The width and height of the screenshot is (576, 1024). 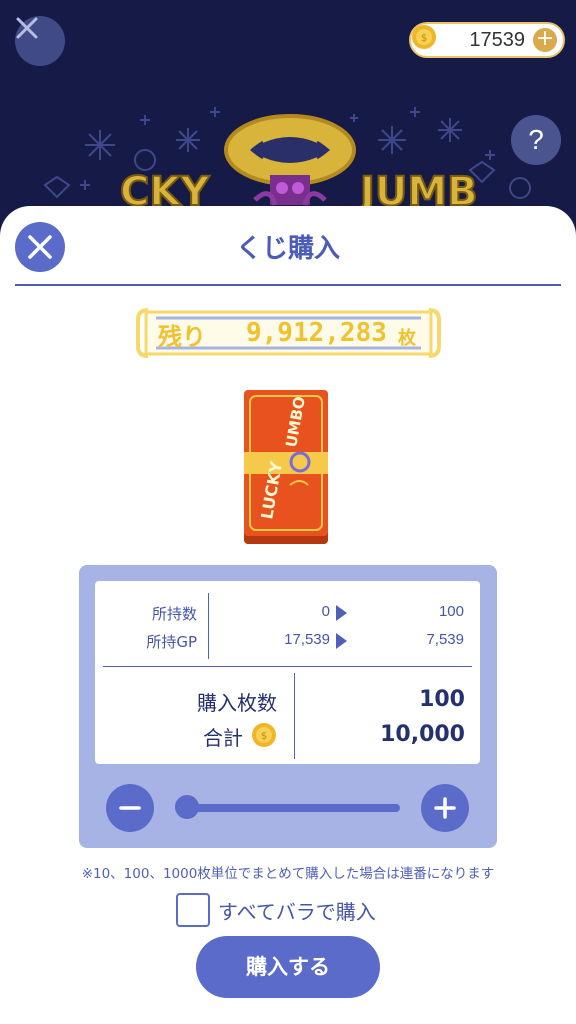 I want to click on increase-button, so click(x=445, y=808).